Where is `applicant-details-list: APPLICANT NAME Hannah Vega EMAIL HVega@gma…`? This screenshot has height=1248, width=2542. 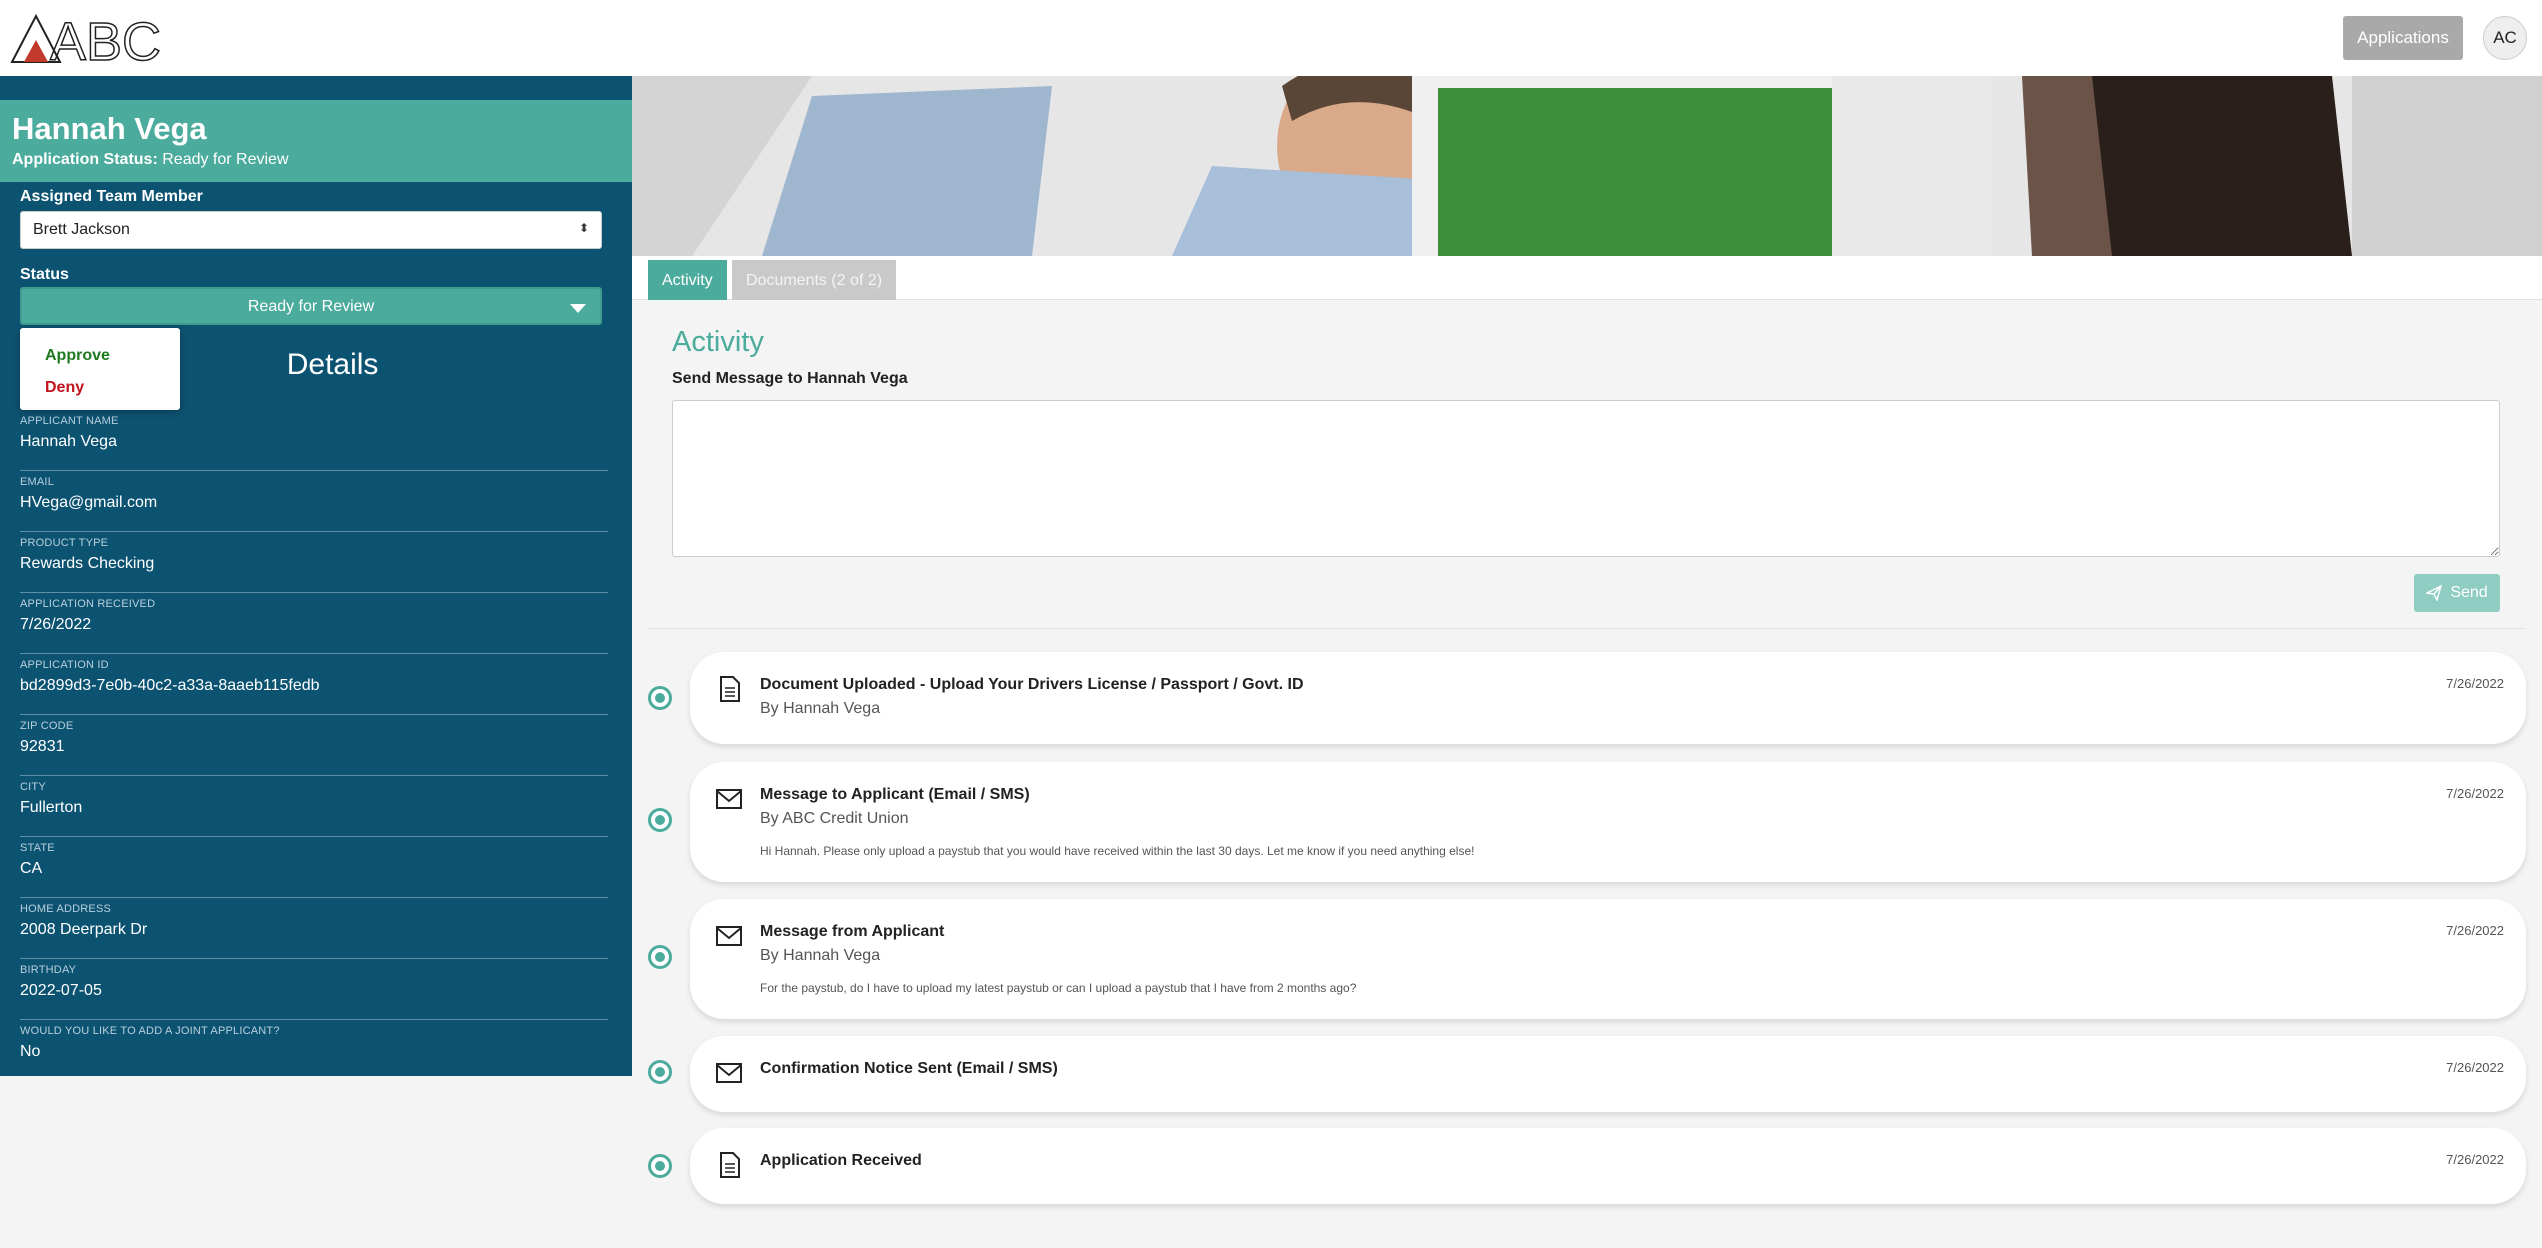 applicant-details-list: APPLICANT NAME Hannah Vega EMAIL HVega@gma… is located at coordinates (314, 745).